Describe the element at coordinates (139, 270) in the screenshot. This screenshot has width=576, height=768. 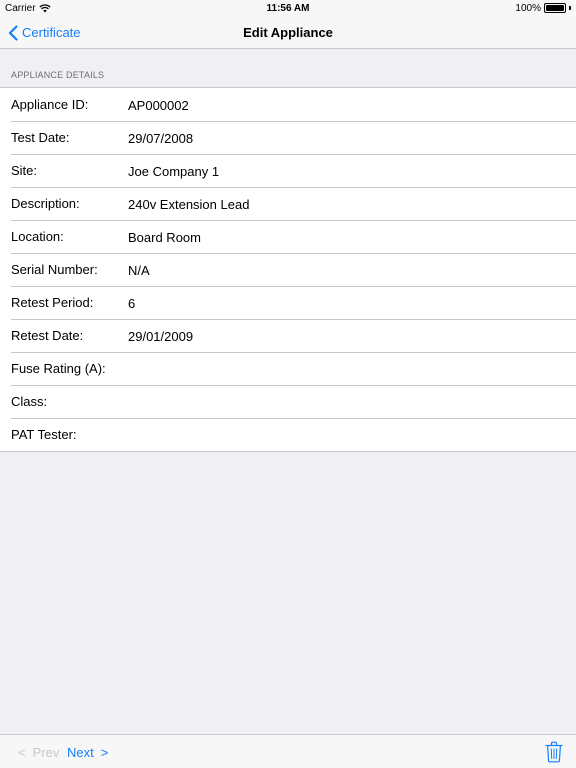
I see `field-value: N/A` at that location.